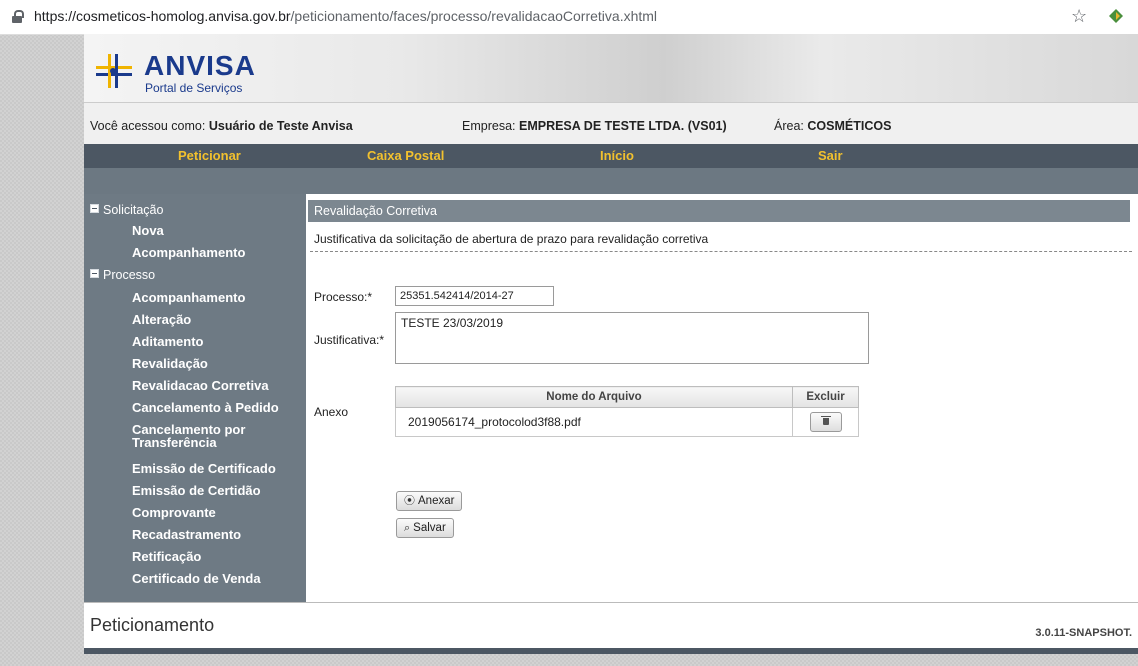 The image size is (1138, 666). I want to click on footer-version: 3.0.11-SNAPSHOT., so click(1083, 633).